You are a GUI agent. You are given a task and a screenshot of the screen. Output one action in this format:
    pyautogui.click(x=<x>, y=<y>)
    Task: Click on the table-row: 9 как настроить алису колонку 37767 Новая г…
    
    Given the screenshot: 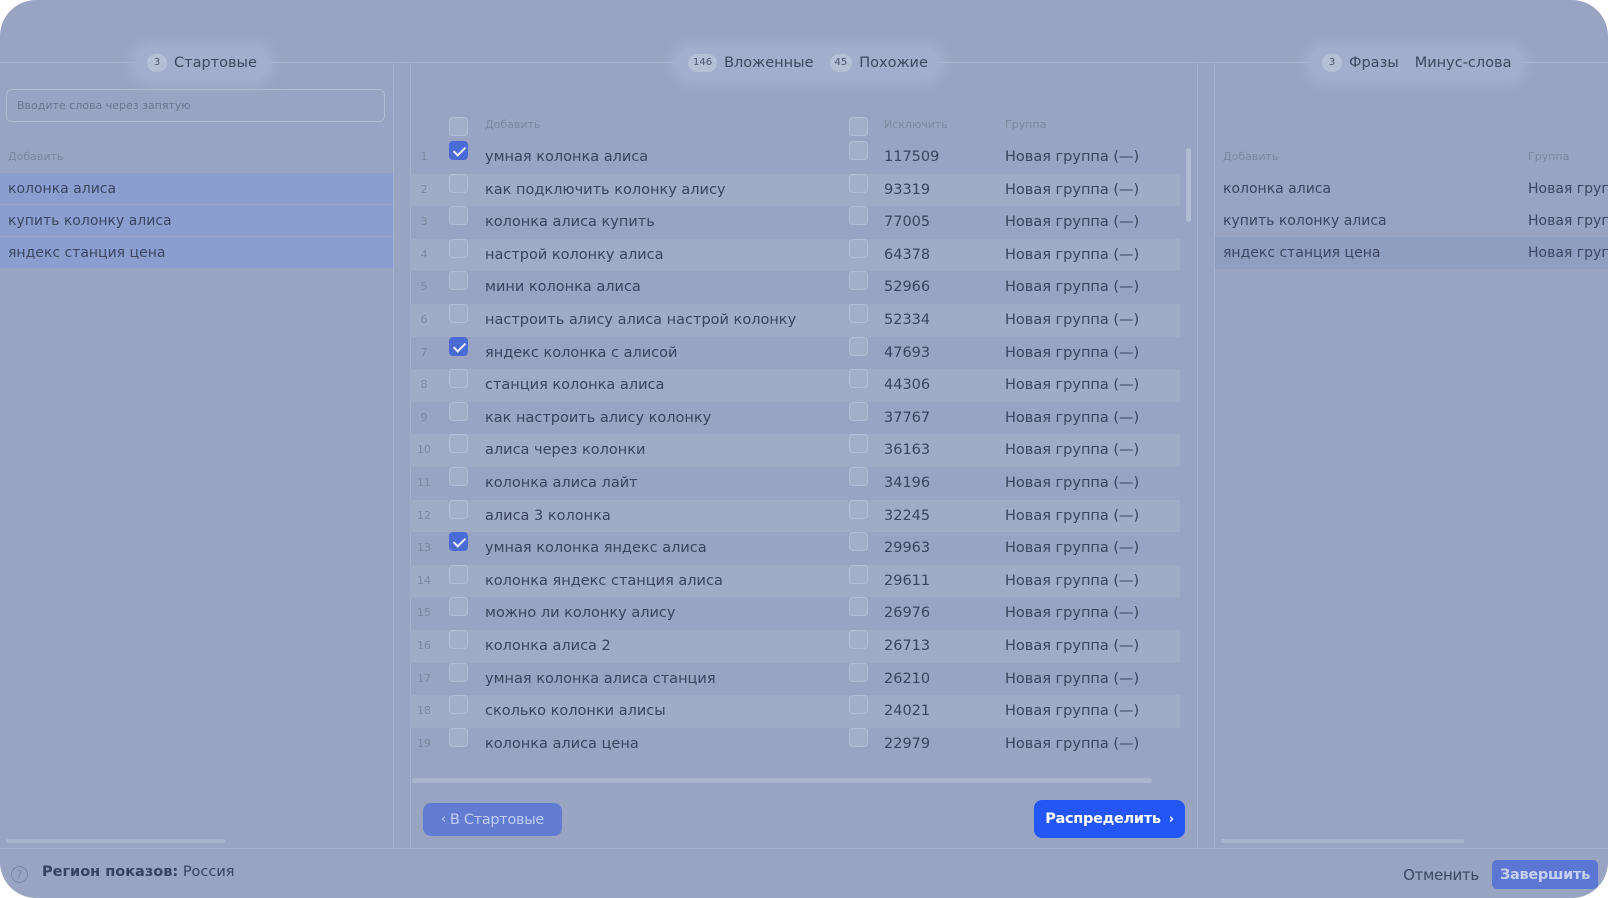 What is the action you would take?
    pyautogui.click(x=795, y=418)
    